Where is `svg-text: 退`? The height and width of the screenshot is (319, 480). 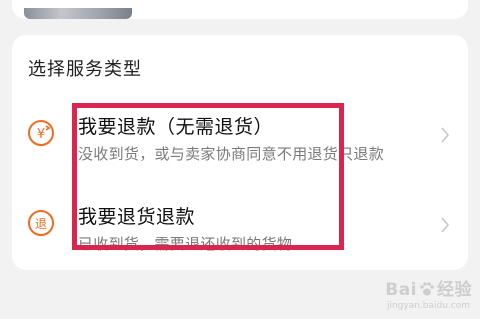 svg-text: 退 is located at coordinates (41, 224).